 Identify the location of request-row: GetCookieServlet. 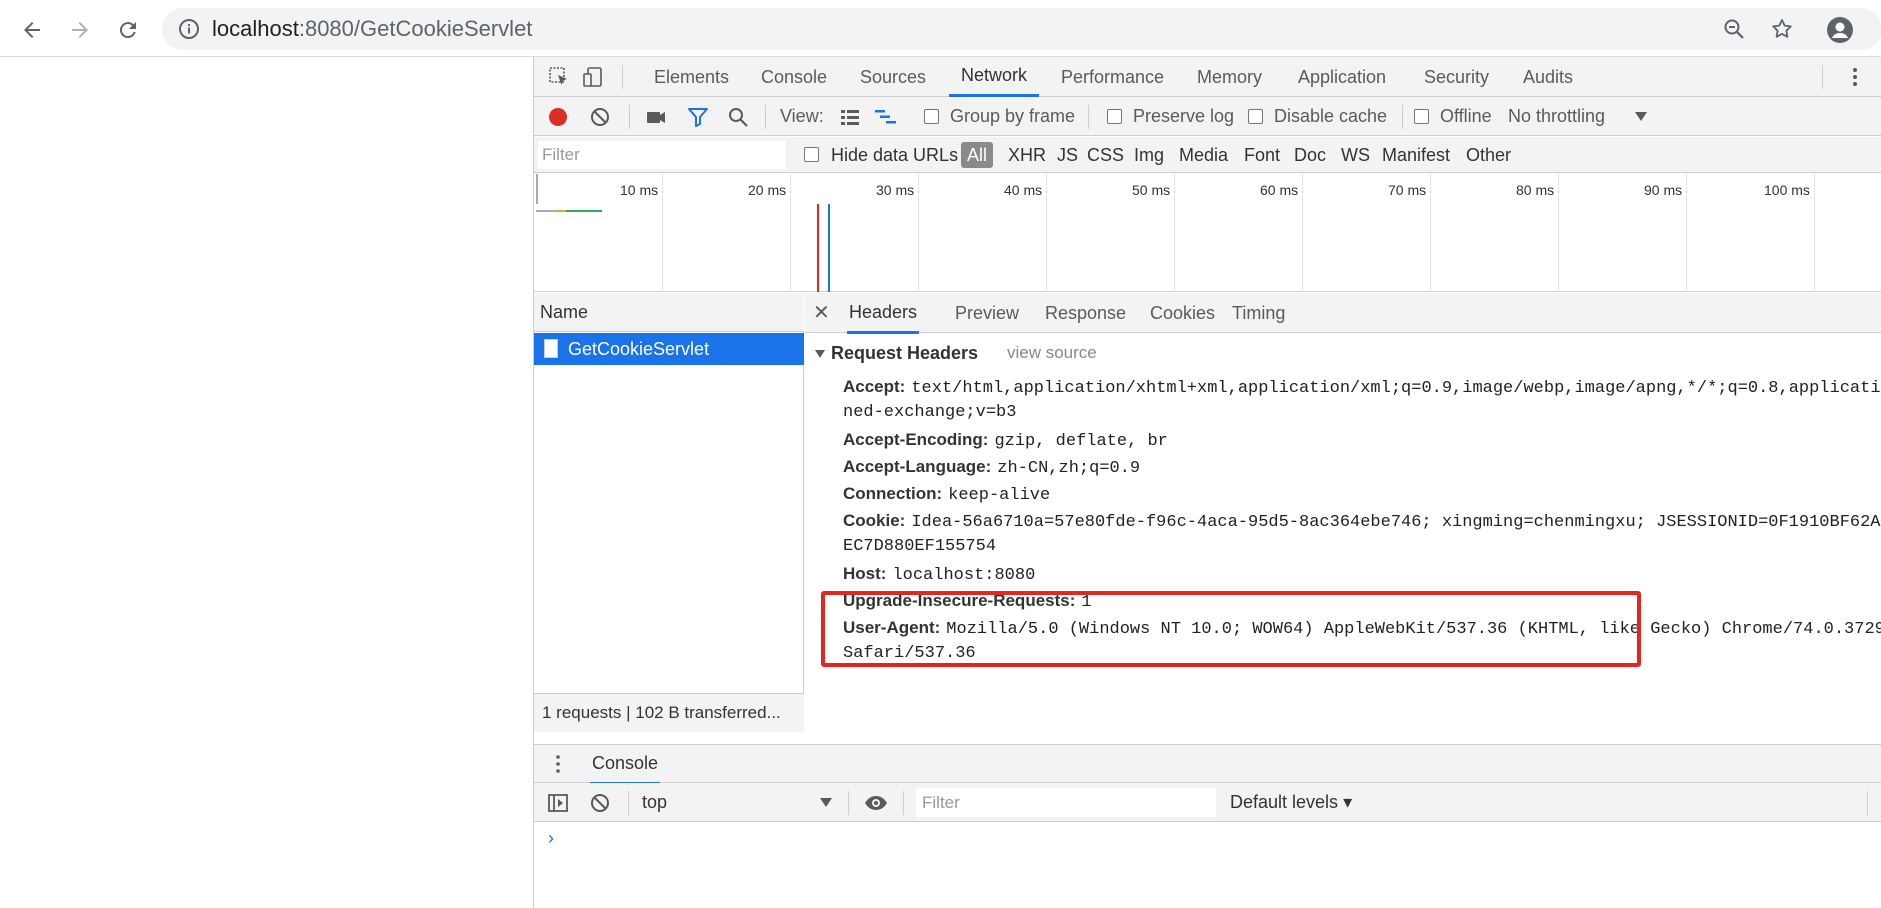
(669, 349).